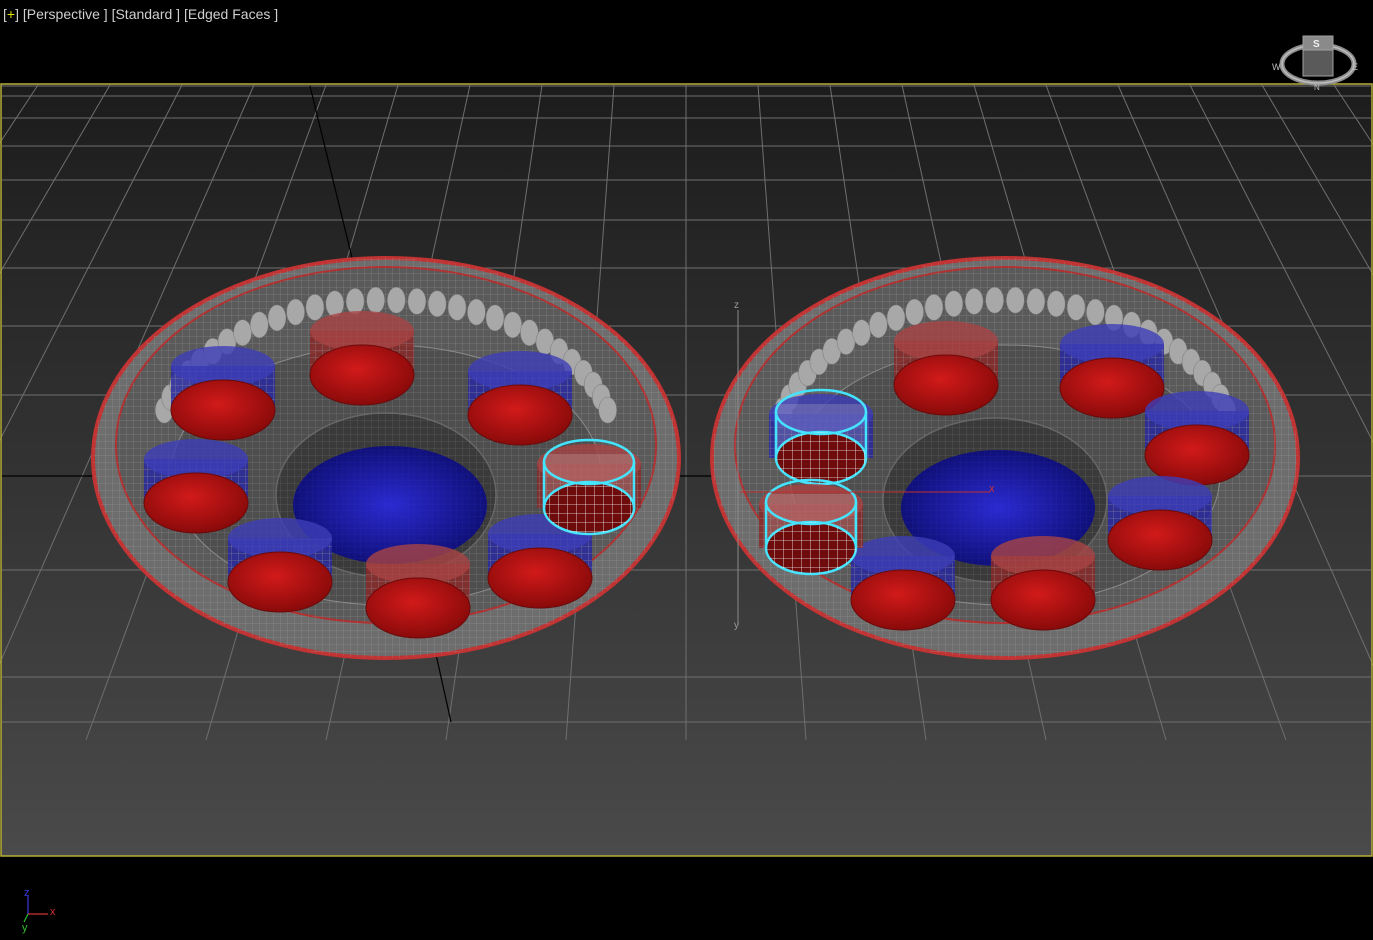  I want to click on viewcube-box, so click(1318, 63).